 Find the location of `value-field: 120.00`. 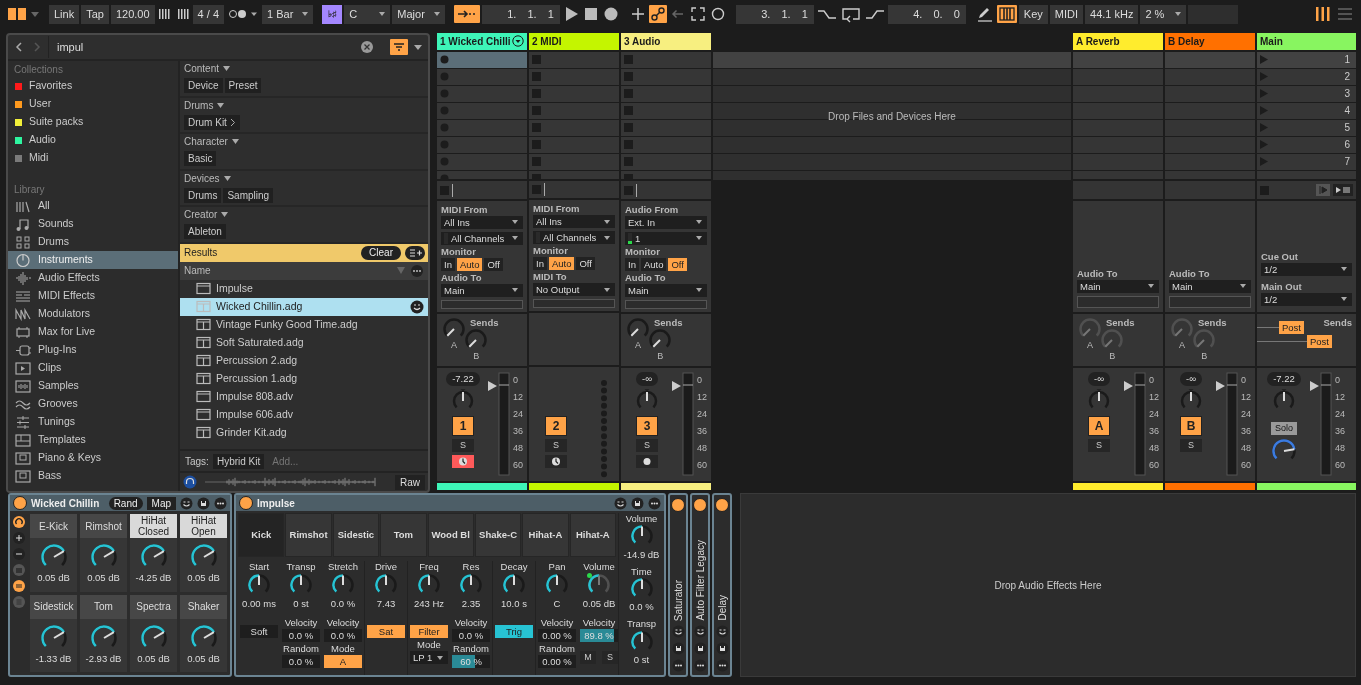

value-field: 120.00 is located at coordinates (132, 14).